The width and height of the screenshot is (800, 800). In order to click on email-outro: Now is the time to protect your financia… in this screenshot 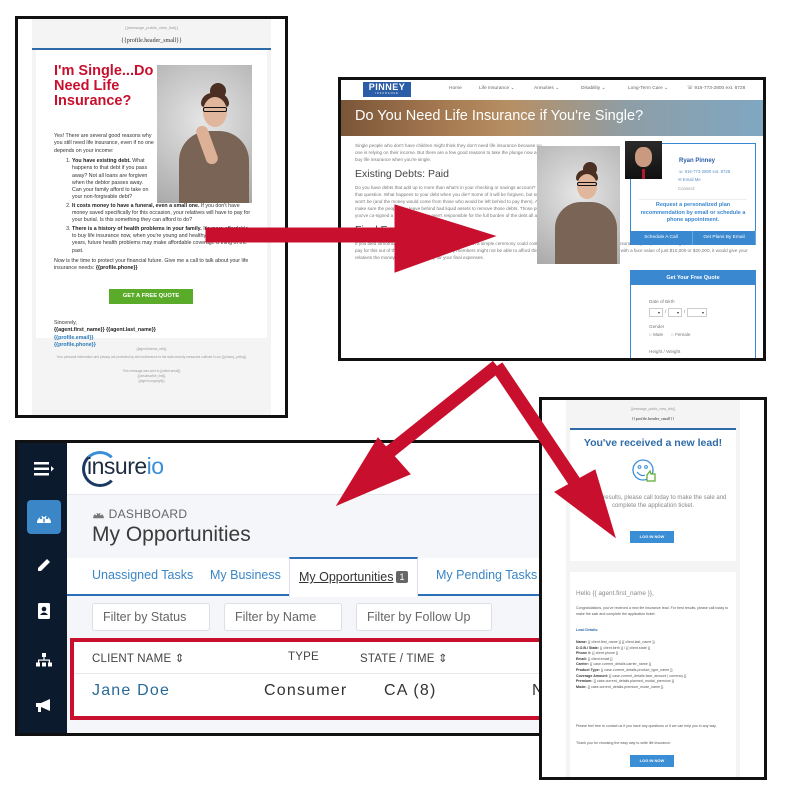, I will do `click(151, 265)`.